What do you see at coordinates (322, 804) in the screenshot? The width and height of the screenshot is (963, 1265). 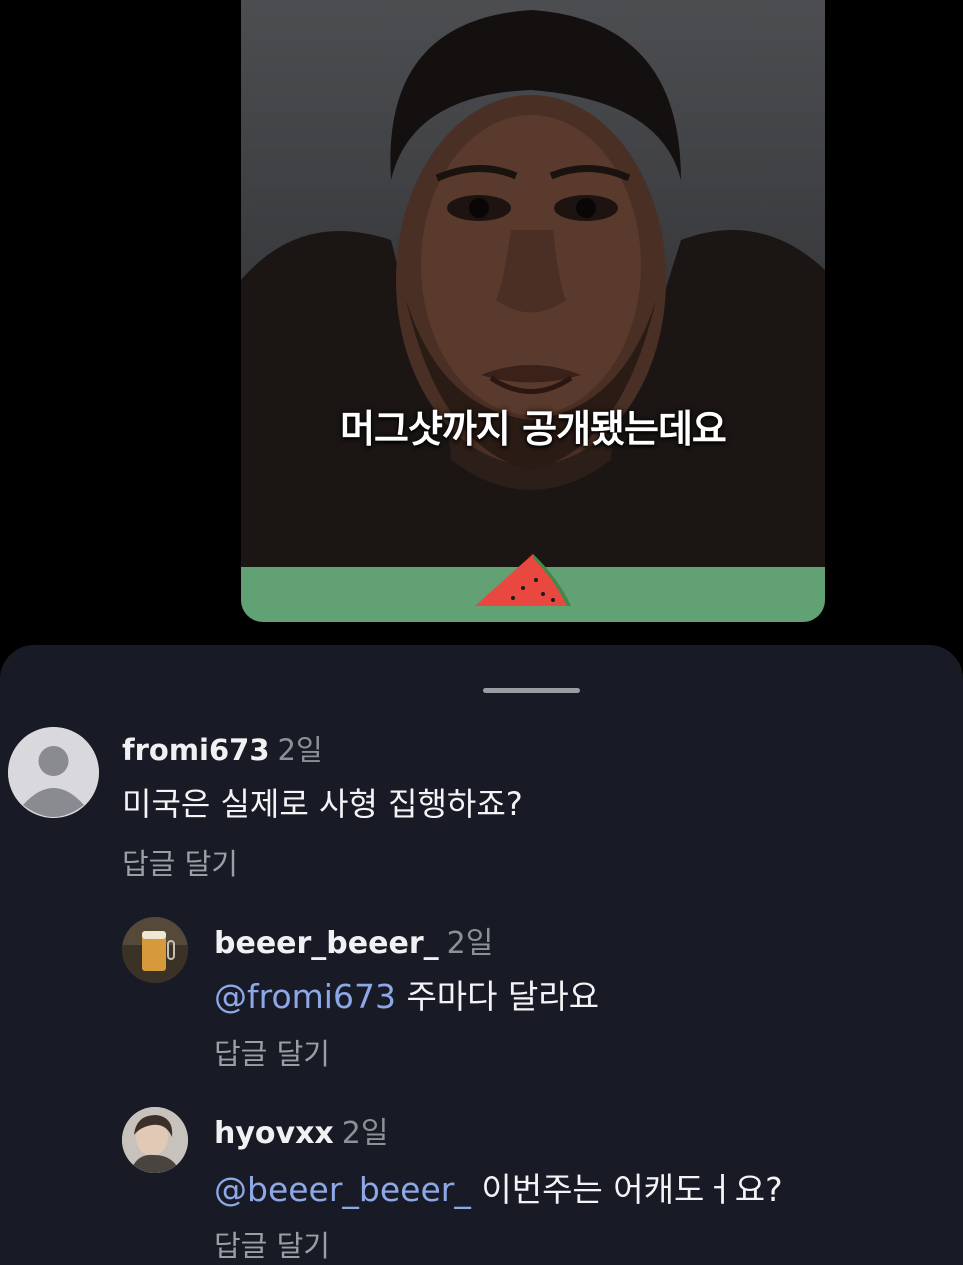 I see `comment-text: 미국은 실제로 사형 집행하죠?` at bounding box center [322, 804].